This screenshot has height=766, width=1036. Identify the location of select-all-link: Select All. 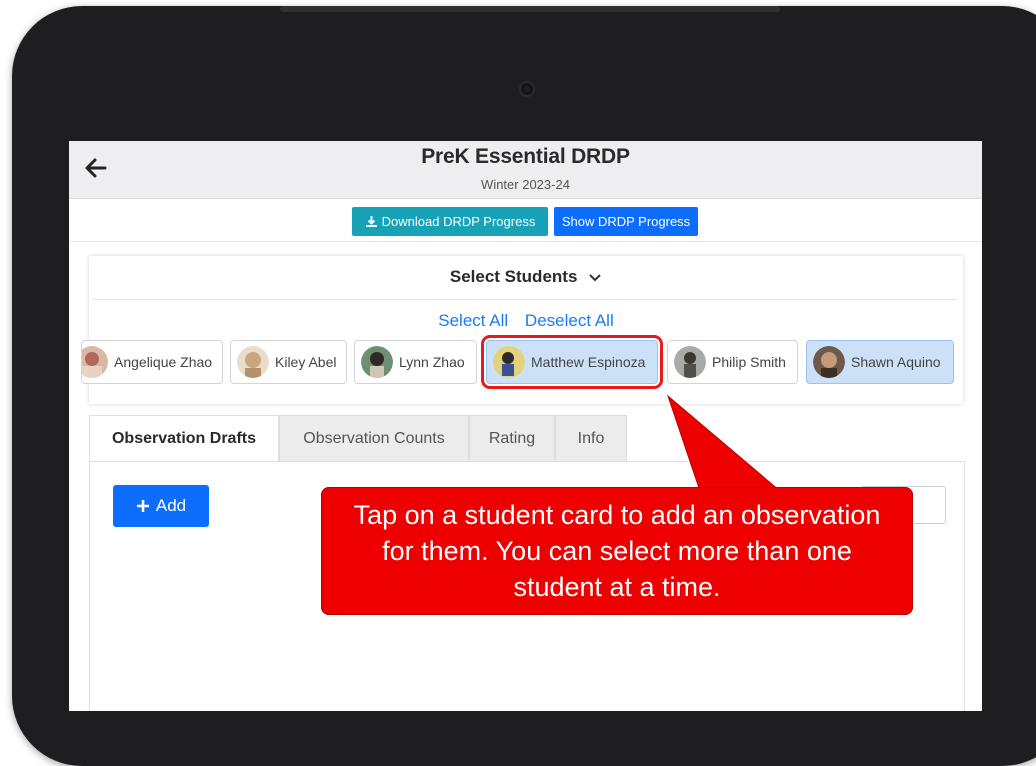
(473, 320).